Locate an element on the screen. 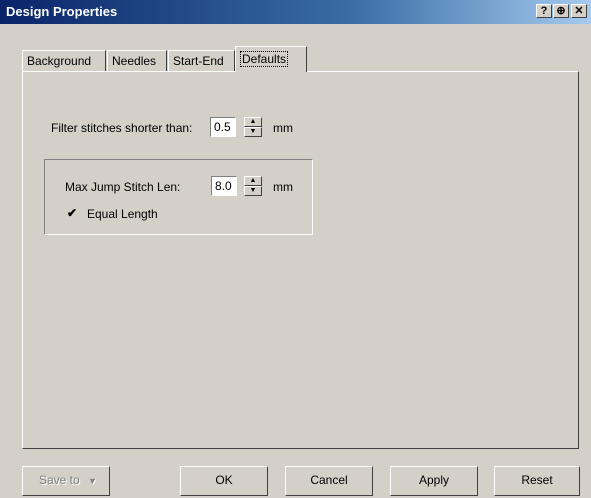 The image size is (591, 498). chevron-down-icon: ▼ is located at coordinates (92, 481).